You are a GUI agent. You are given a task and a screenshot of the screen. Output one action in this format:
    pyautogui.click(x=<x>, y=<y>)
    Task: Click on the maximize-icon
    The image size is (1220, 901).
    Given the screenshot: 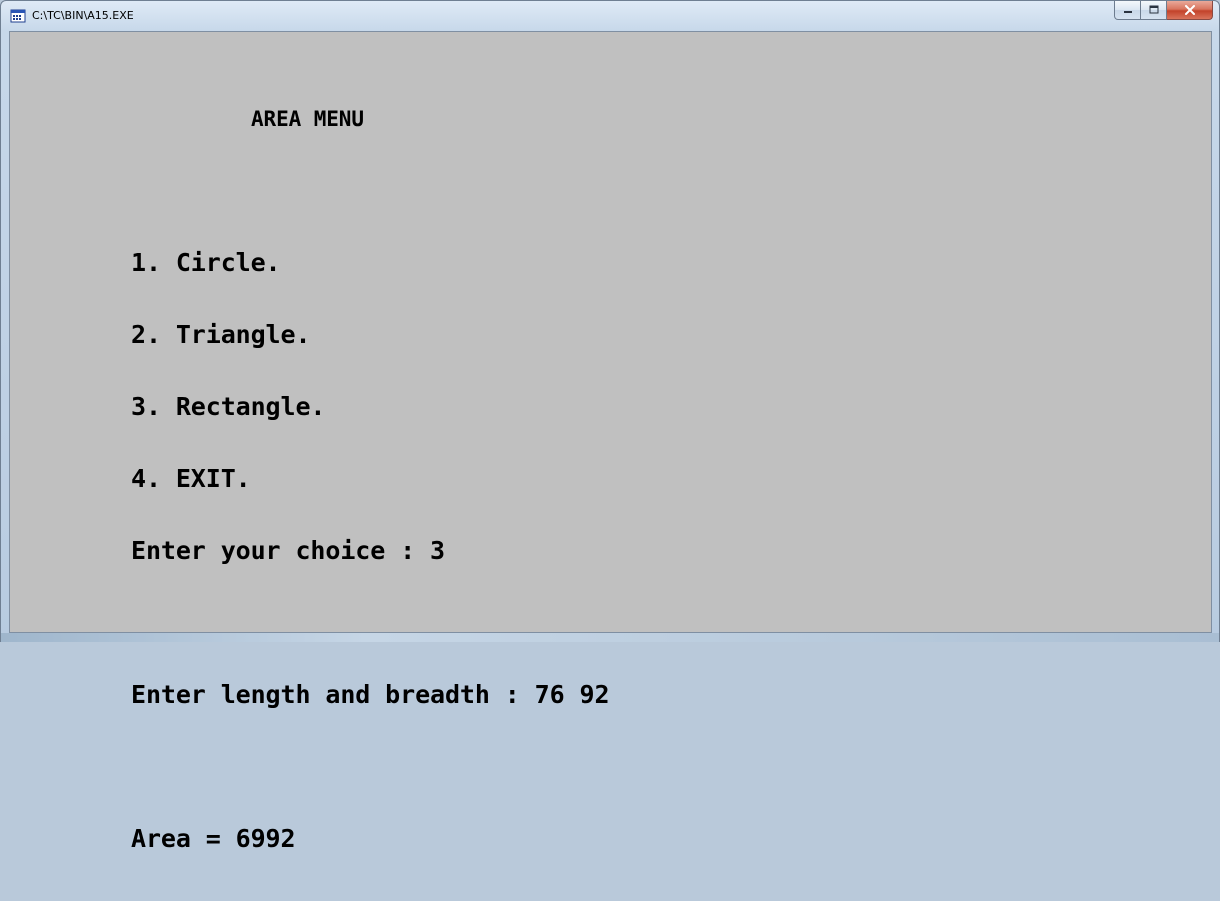 What is the action you would take?
    pyautogui.click(x=1153, y=9)
    